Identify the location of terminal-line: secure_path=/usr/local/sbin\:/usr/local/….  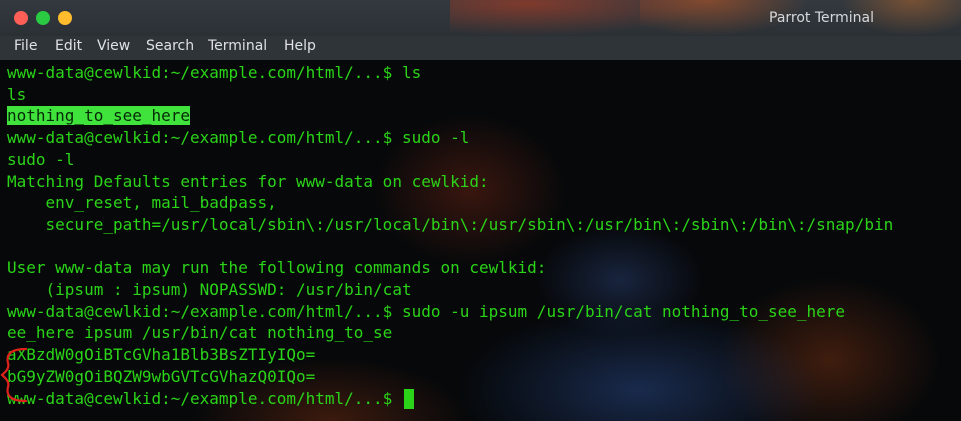
(450, 225).